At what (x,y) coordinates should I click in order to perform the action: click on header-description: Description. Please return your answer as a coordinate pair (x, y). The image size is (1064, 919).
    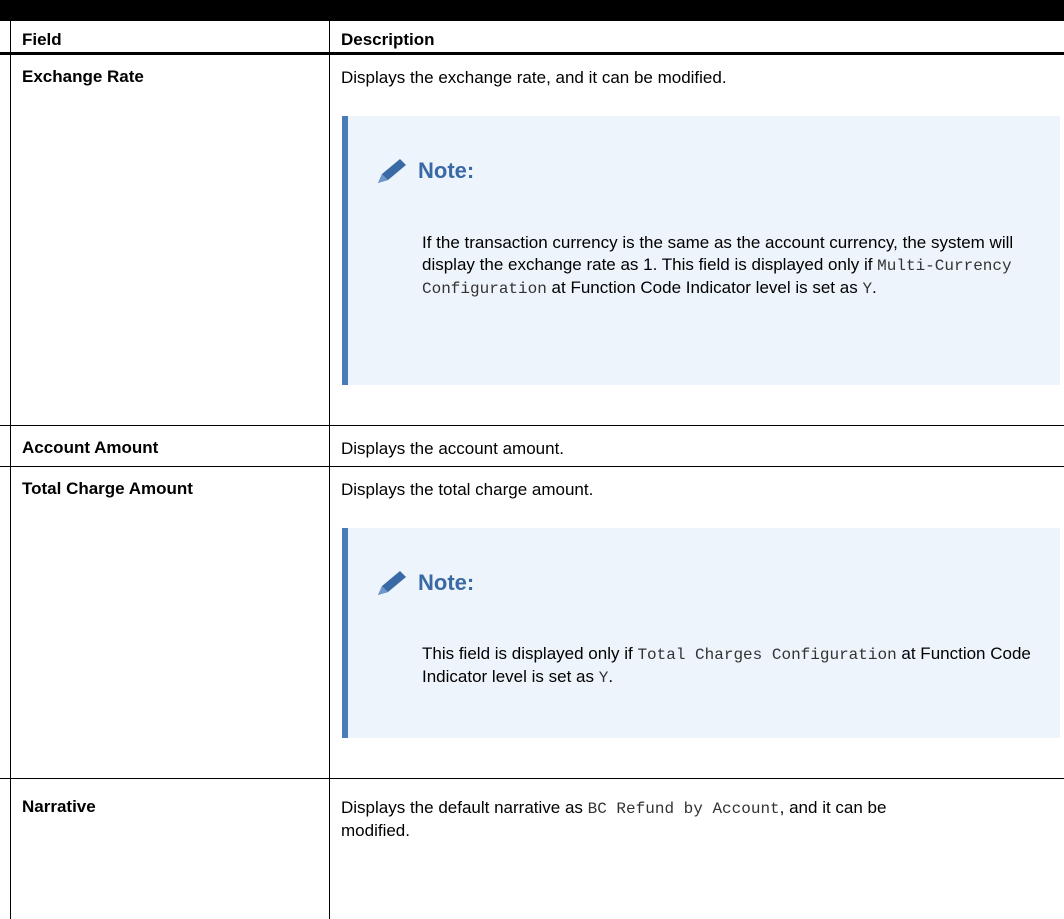
    Looking at the image, I should click on (388, 39).